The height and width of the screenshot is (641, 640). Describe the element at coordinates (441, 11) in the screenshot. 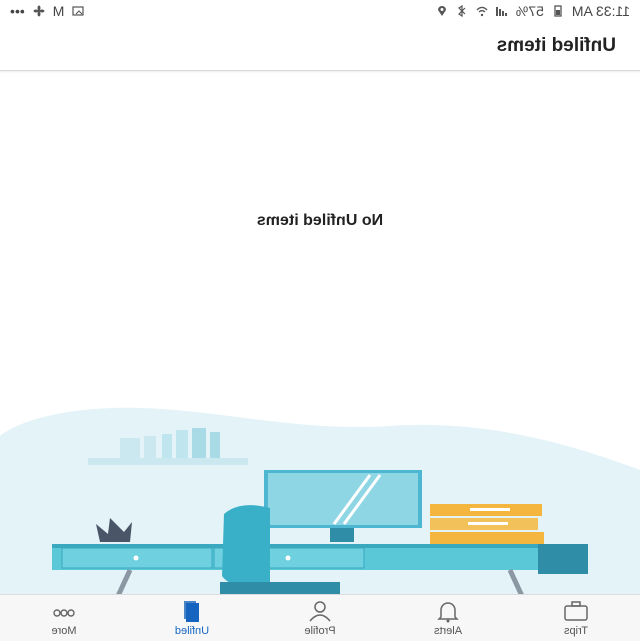

I see `location-icon` at that location.